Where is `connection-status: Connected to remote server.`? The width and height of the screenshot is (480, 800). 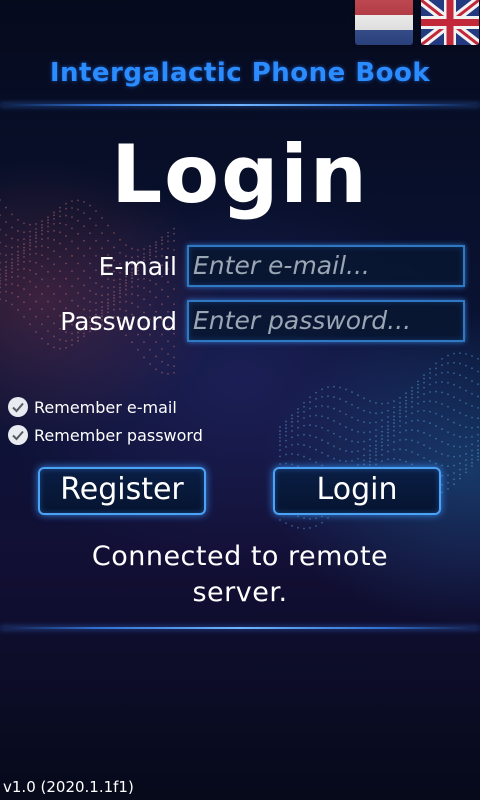
connection-status: Connected to remote server. is located at coordinates (240, 574).